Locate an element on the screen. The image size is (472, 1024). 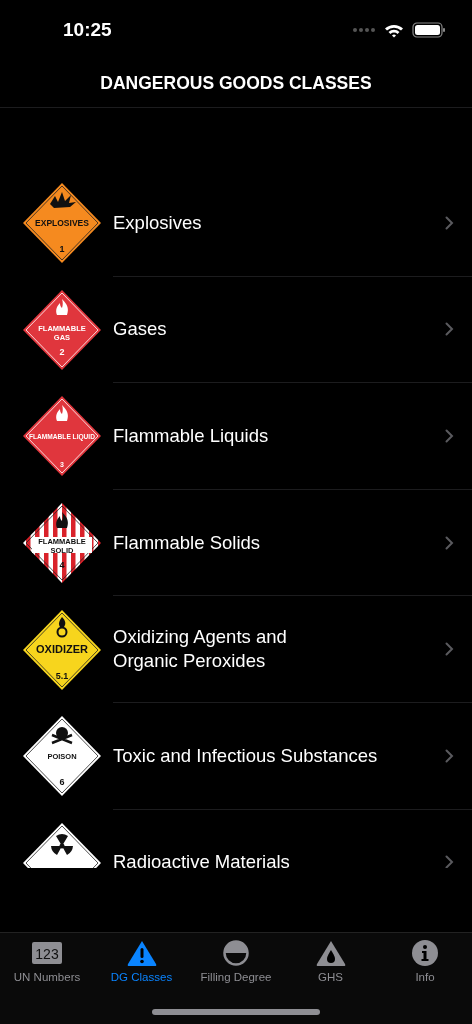
status-time: 10:25 is located at coordinates (87, 29).